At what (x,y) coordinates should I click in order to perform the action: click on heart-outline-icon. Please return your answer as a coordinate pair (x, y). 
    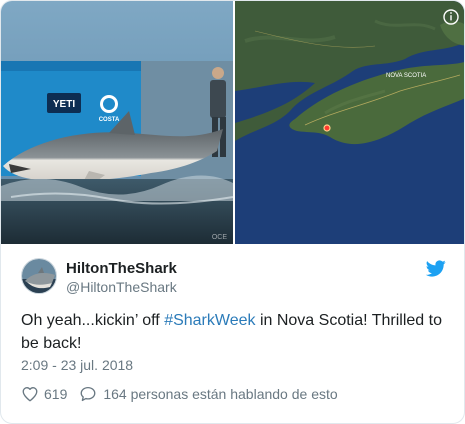
    Looking at the image, I should click on (30, 394).